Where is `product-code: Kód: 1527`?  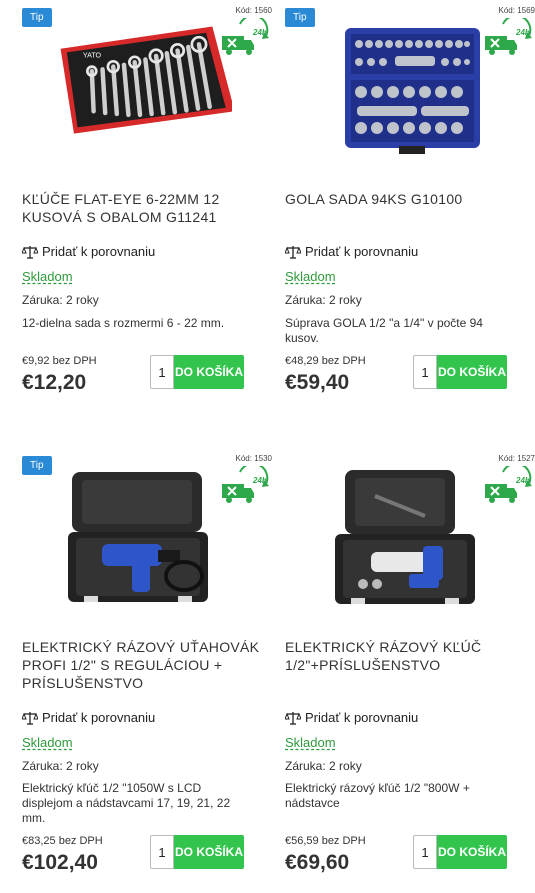
product-code: Kód: 1527 is located at coordinates (516, 458).